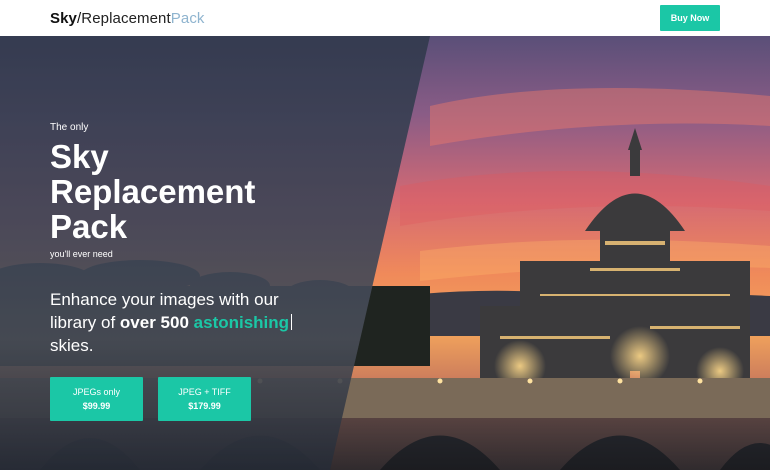 The width and height of the screenshot is (770, 470). I want to click on jpegs-only-button: JPEGs only $99.99, so click(96, 399).